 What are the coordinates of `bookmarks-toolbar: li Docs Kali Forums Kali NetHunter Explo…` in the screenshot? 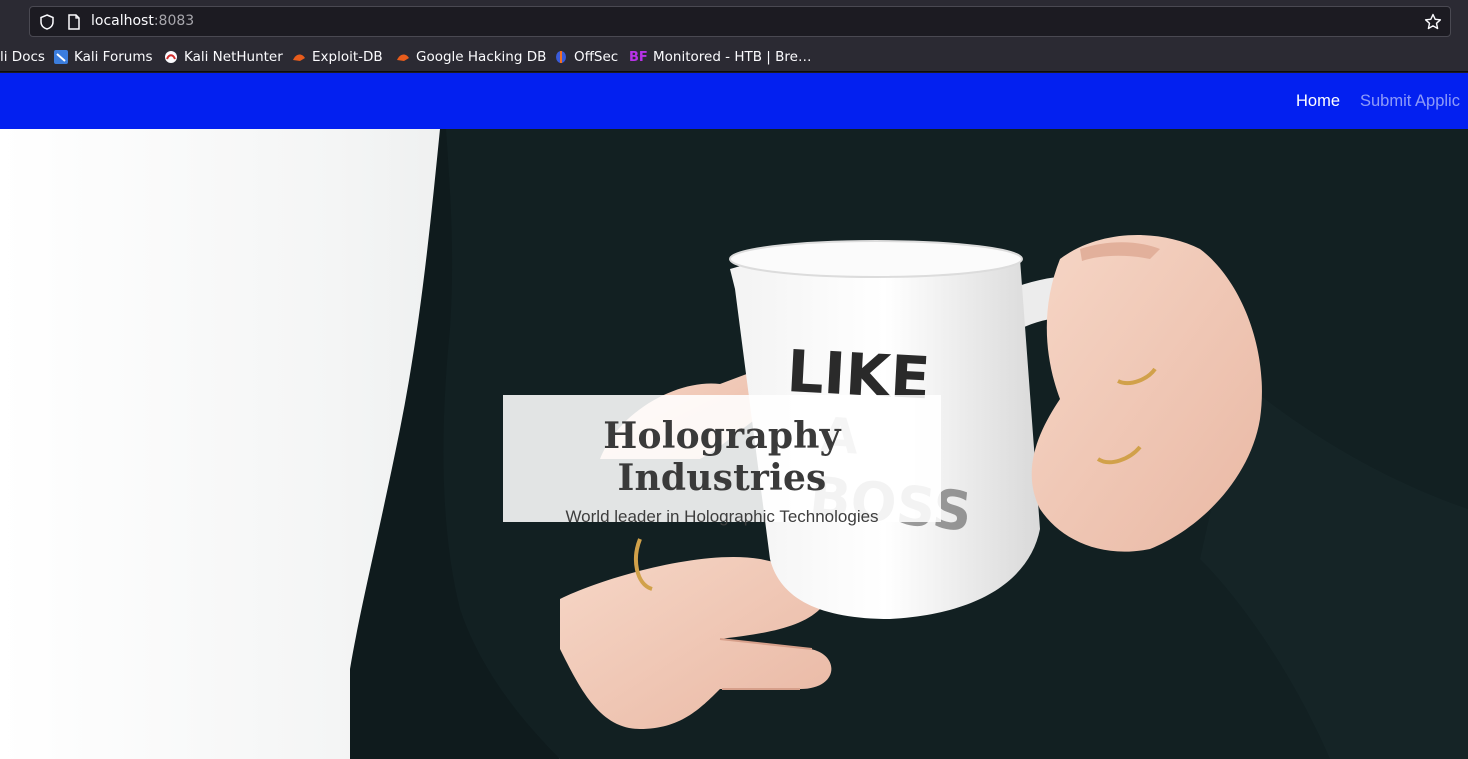 It's located at (734, 57).